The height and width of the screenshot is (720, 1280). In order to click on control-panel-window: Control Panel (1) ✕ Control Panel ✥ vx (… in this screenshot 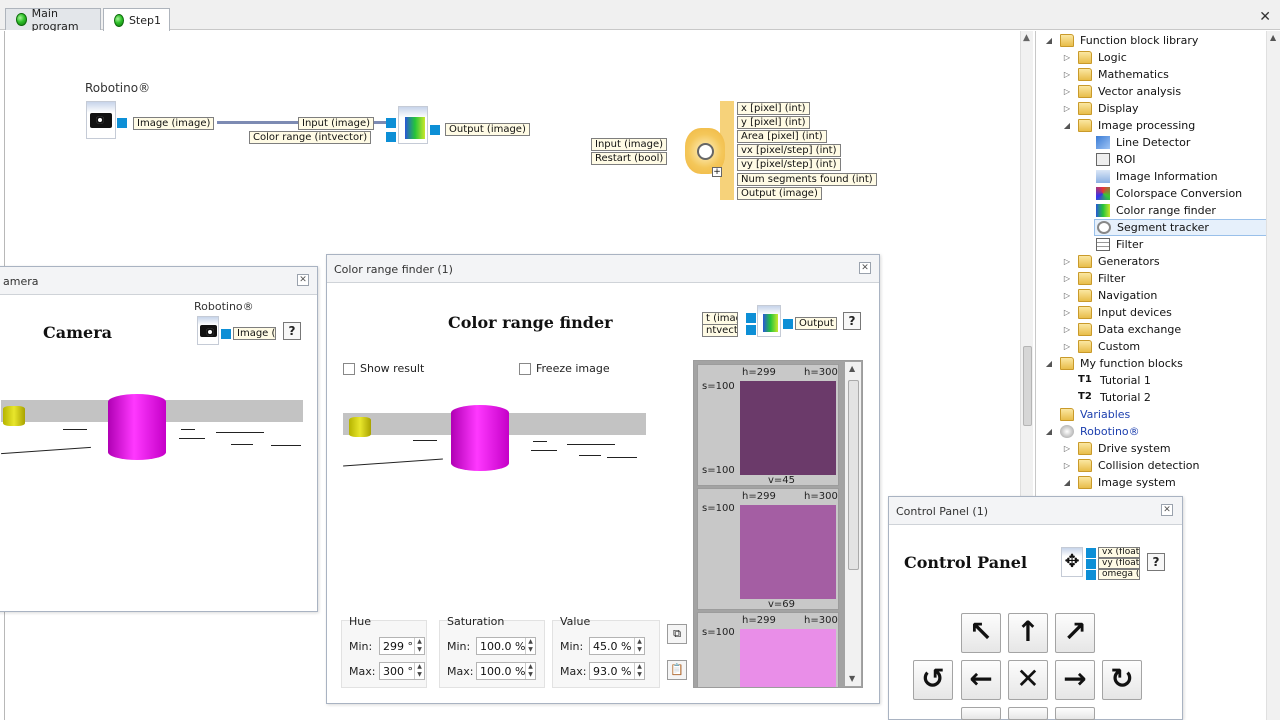, I will do `click(1035, 608)`.